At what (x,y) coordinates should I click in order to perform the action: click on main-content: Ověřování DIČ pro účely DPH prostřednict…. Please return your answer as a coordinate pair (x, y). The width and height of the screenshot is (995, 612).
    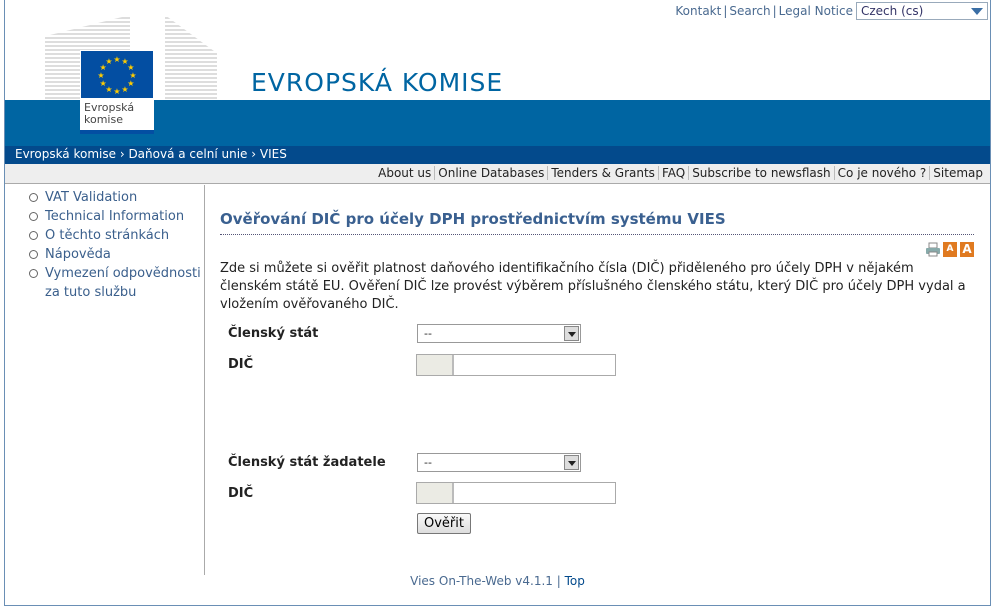
    Looking at the image, I should click on (597, 261).